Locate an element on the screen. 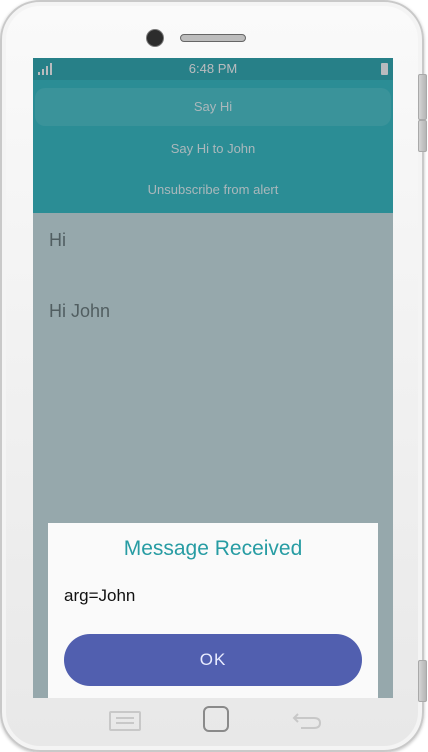  back-icon is located at coordinates (306, 719).